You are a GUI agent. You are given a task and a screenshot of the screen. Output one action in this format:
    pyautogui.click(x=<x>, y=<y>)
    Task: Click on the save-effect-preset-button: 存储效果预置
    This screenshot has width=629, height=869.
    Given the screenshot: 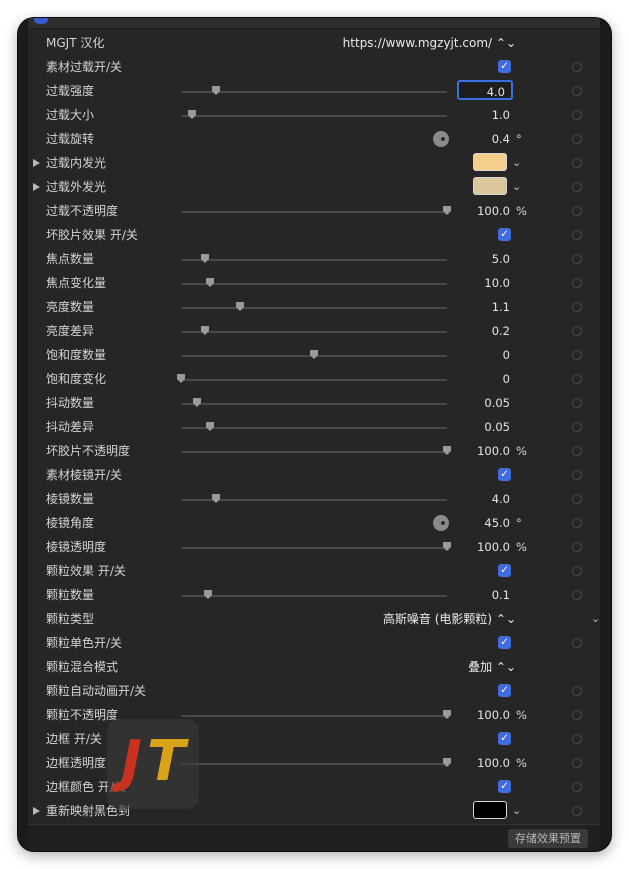 What is the action you would take?
    pyautogui.click(x=548, y=838)
    